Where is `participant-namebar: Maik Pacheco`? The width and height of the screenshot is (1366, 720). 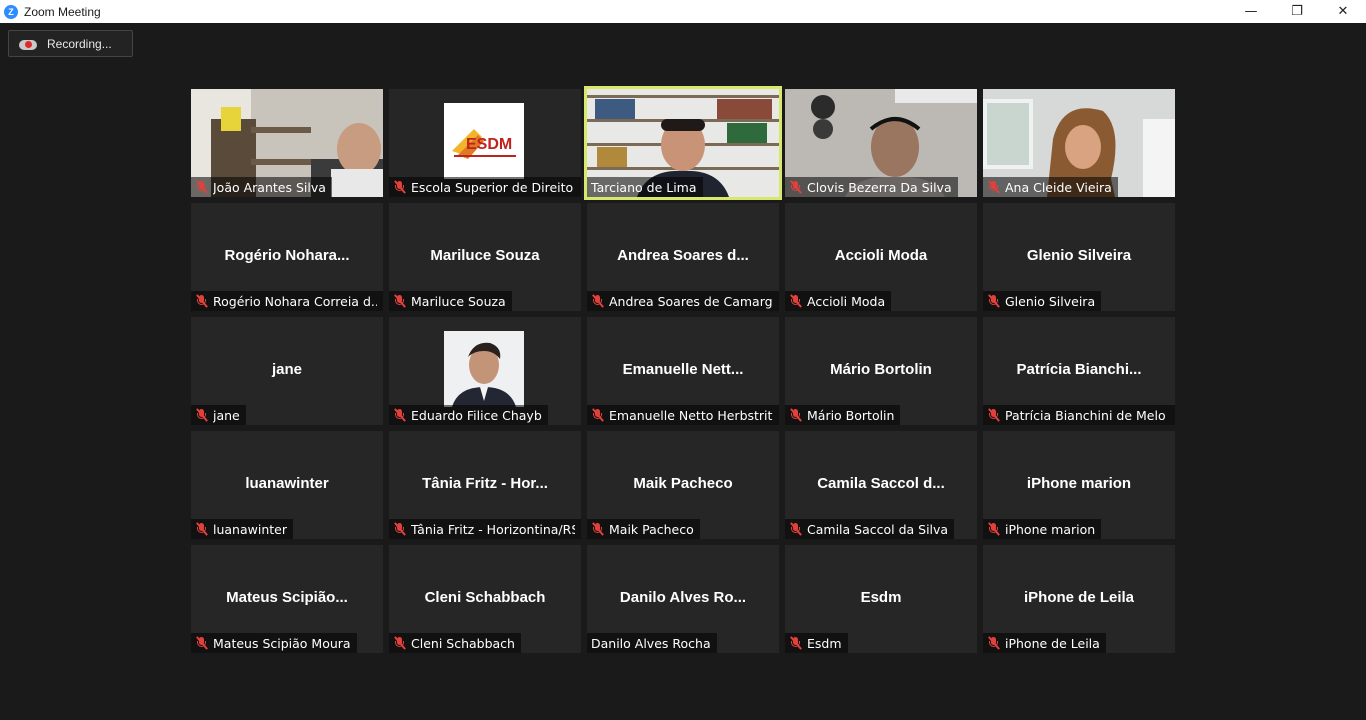
participant-namebar: Maik Pacheco is located at coordinates (643, 529).